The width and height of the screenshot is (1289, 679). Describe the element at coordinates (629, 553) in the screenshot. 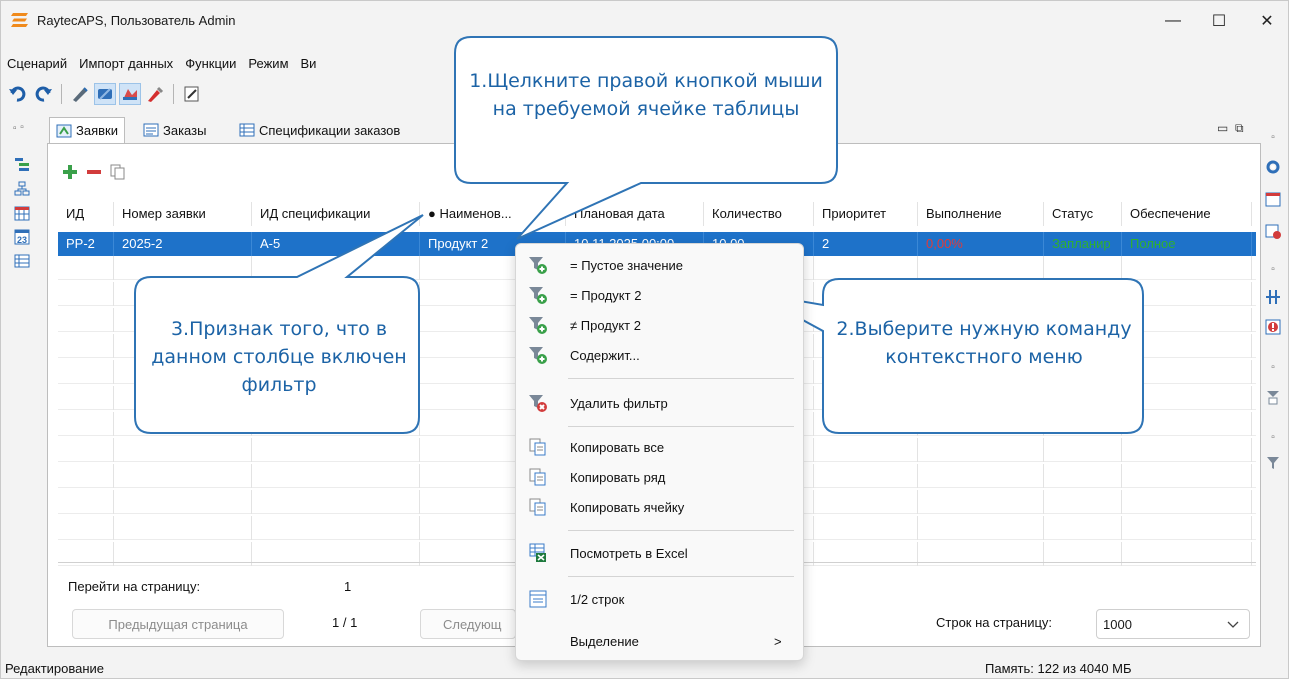

I see `ctx-label: Посмотреть в Excel` at that location.